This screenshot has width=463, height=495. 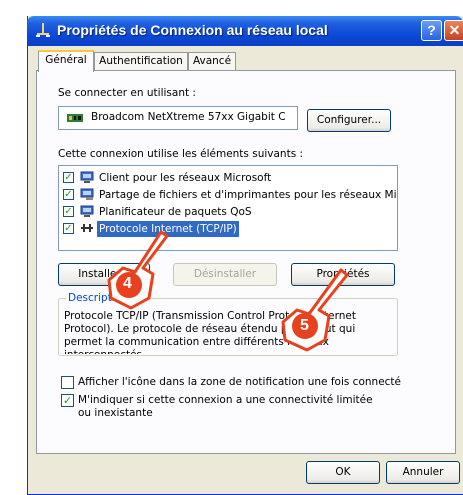 I want to click on qos-scheduler-icon, so click(x=87, y=211).